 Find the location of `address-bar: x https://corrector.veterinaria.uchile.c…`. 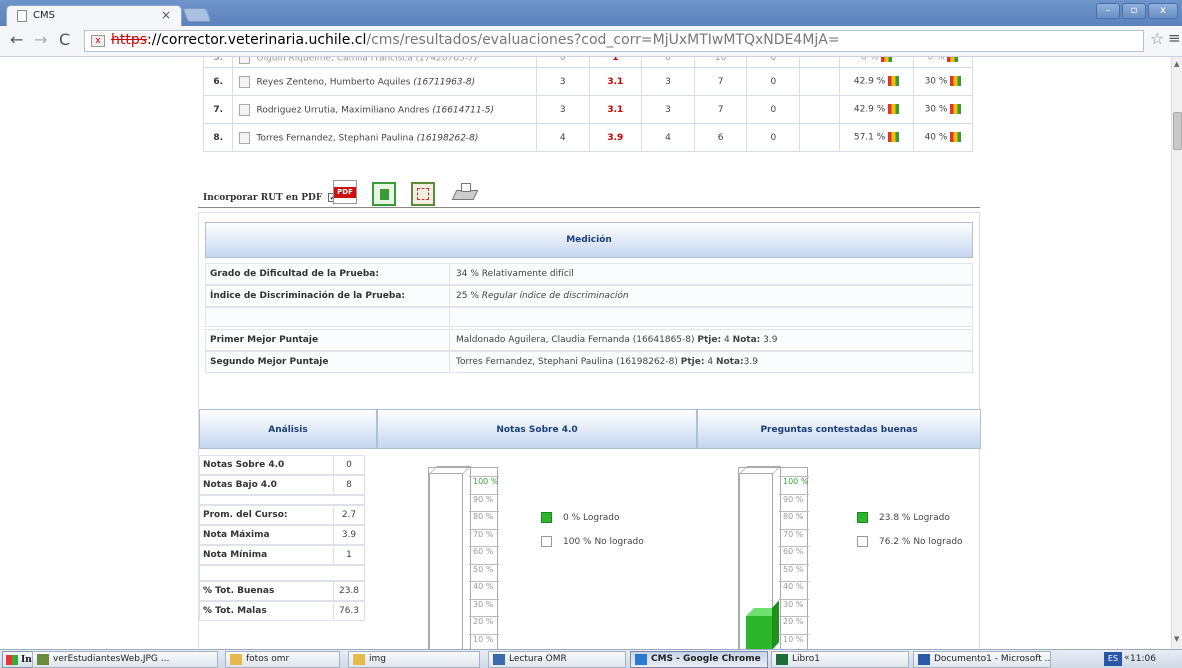

address-bar: x https://corrector.veterinaria.uchile.c… is located at coordinates (614, 41).